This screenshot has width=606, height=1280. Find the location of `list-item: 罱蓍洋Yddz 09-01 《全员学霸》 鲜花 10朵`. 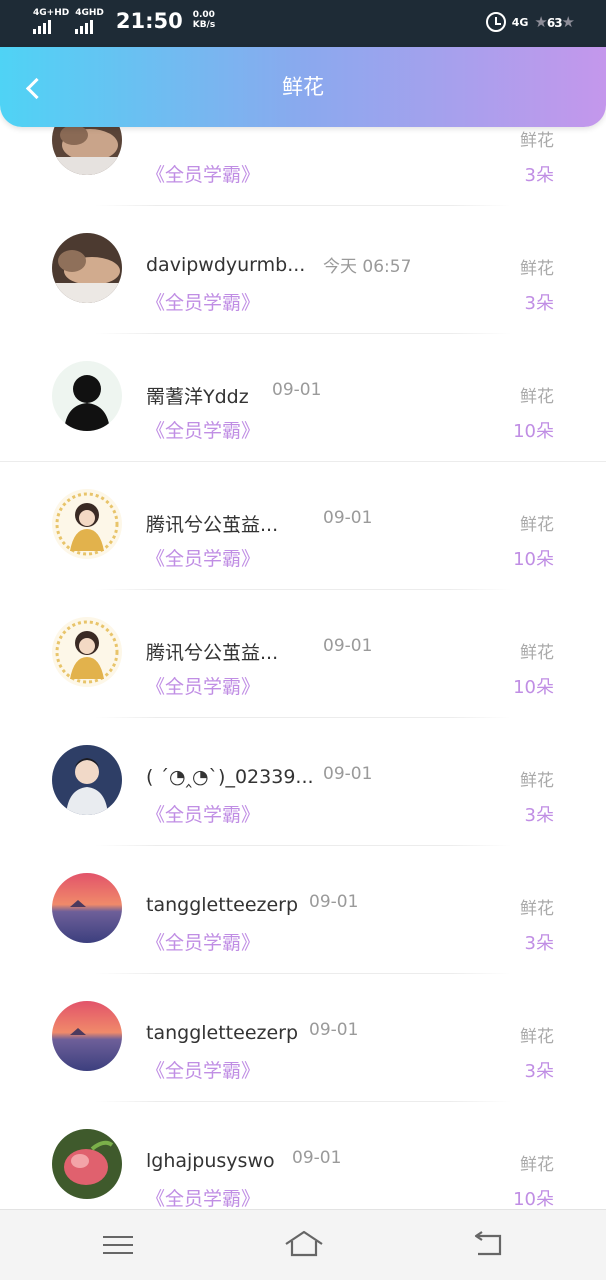

list-item: 罱蓍洋Yddz 09-01 《全员学霸》 鲜花 10朵 is located at coordinates (303, 398).